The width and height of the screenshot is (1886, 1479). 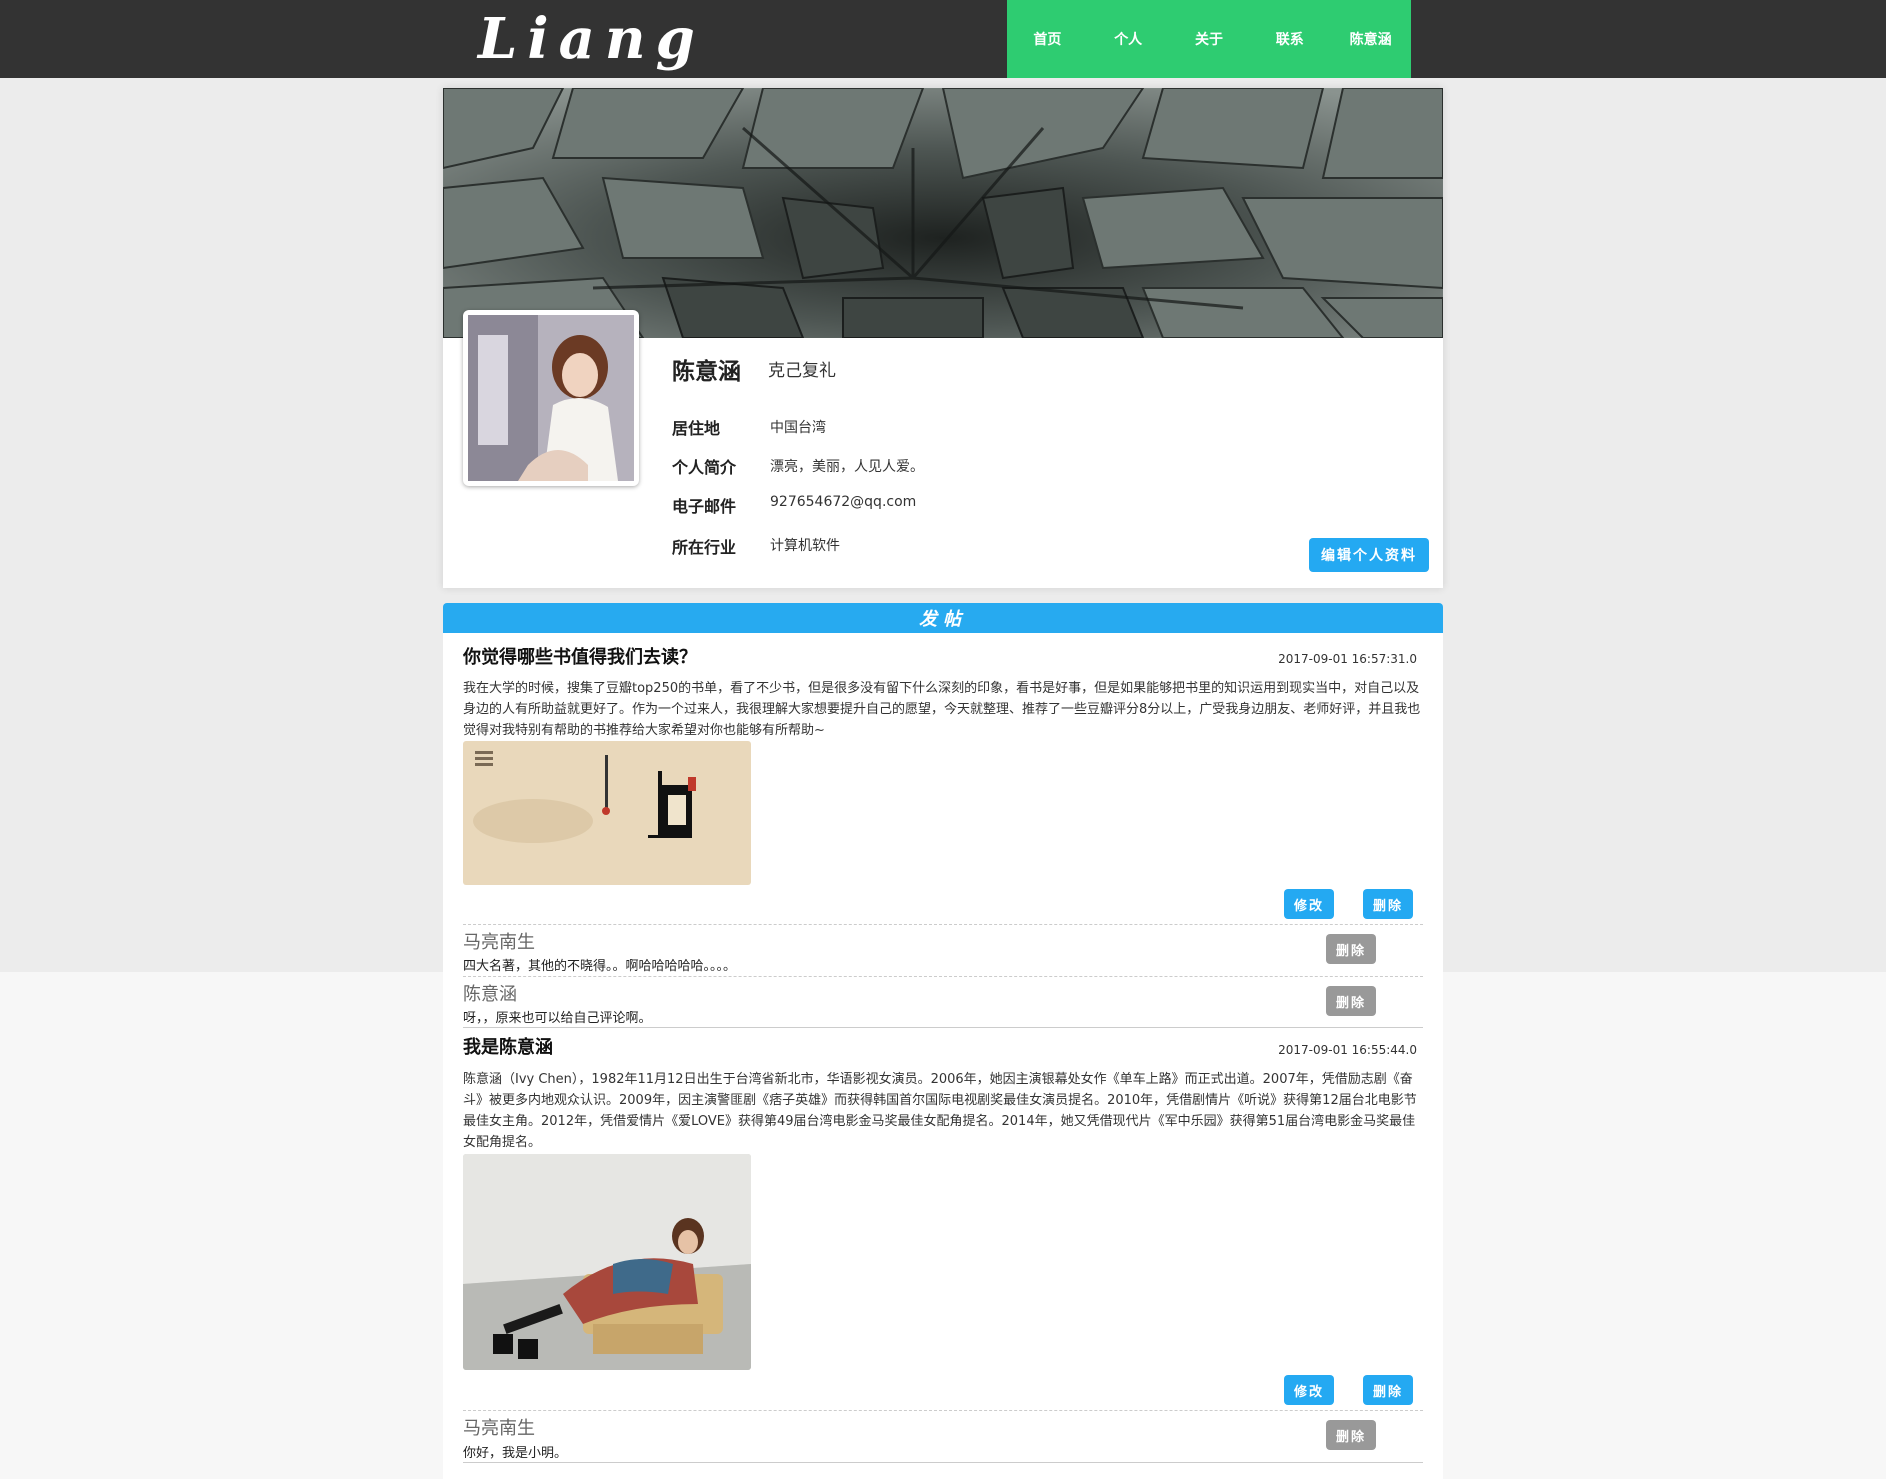 What do you see at coordinates (1289, 39) in the screenshot?
I see `nav-item-contact: 联系` at bounding box center [1289, 39].